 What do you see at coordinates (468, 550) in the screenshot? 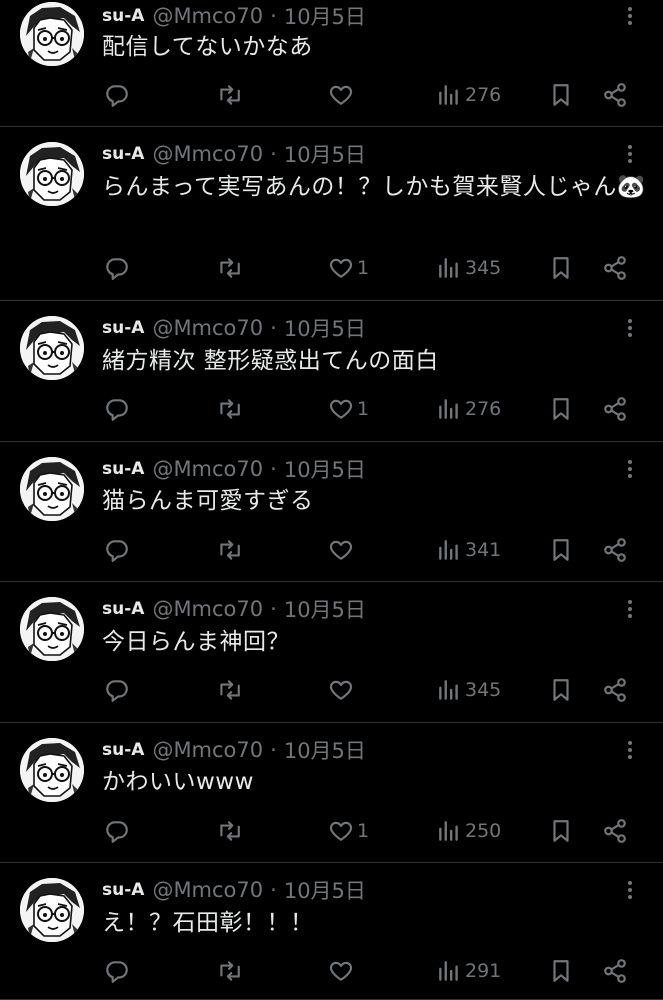
I see `views-button: 341` at bounding box center [468, 550].